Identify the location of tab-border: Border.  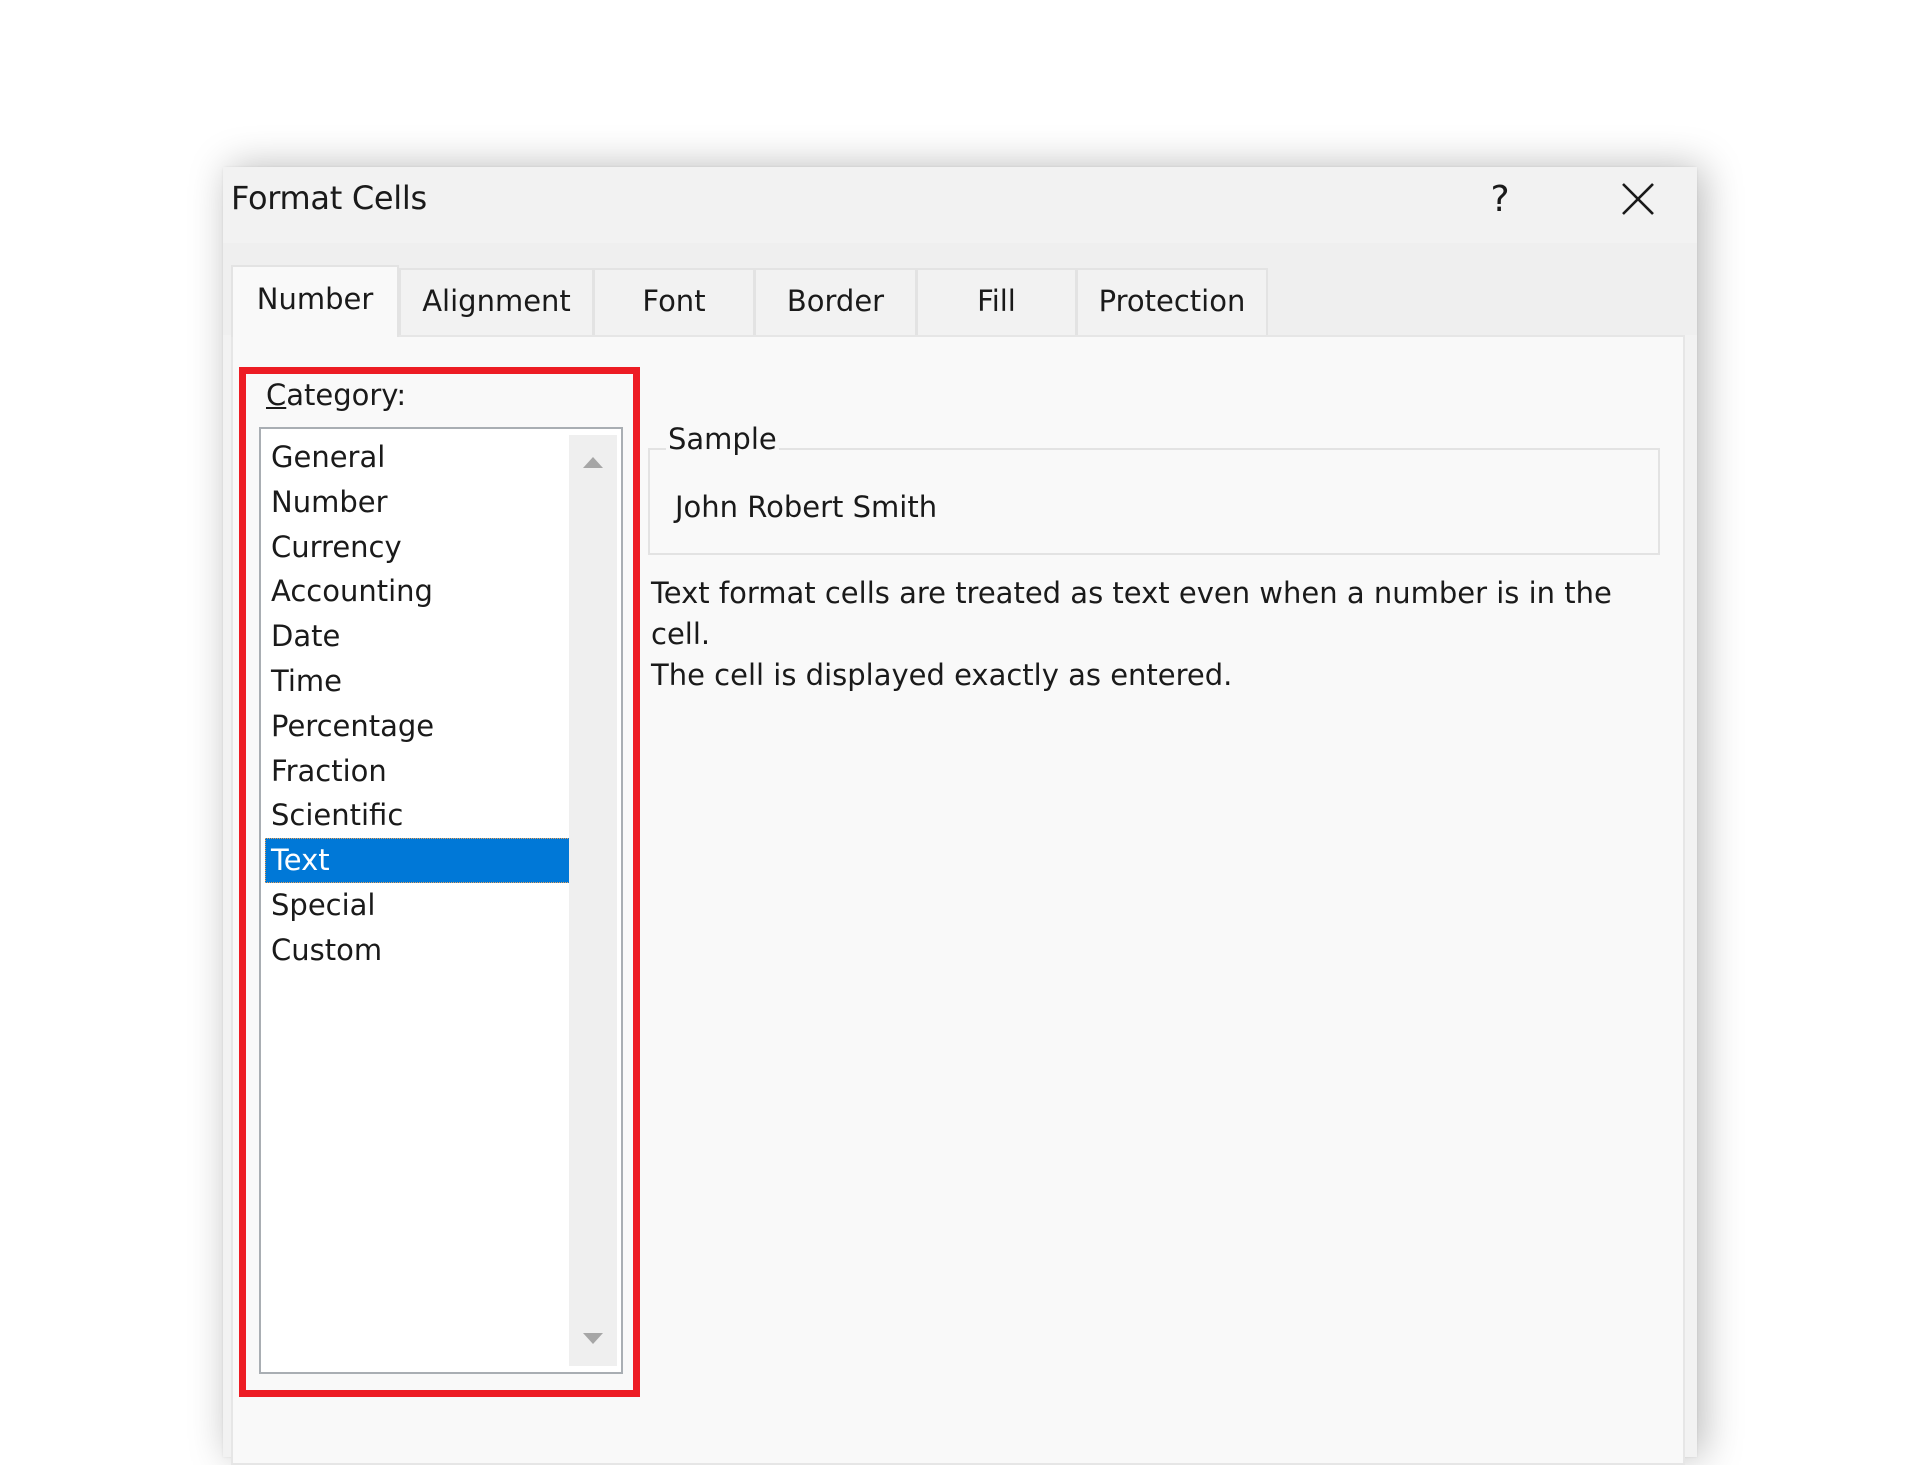
(835, 301).